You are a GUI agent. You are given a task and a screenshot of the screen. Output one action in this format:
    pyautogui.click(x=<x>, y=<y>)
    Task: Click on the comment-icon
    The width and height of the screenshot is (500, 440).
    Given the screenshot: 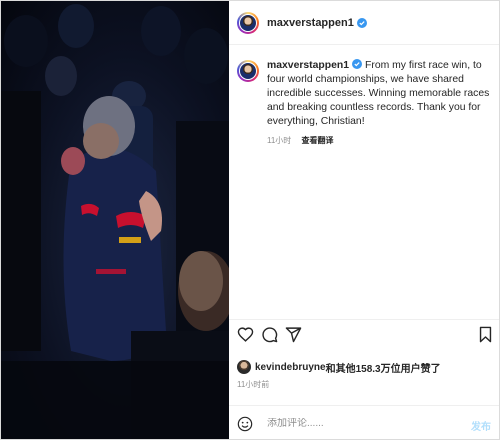 What is the action you would take?
    pyautogui.click(x=269, y=334)
    